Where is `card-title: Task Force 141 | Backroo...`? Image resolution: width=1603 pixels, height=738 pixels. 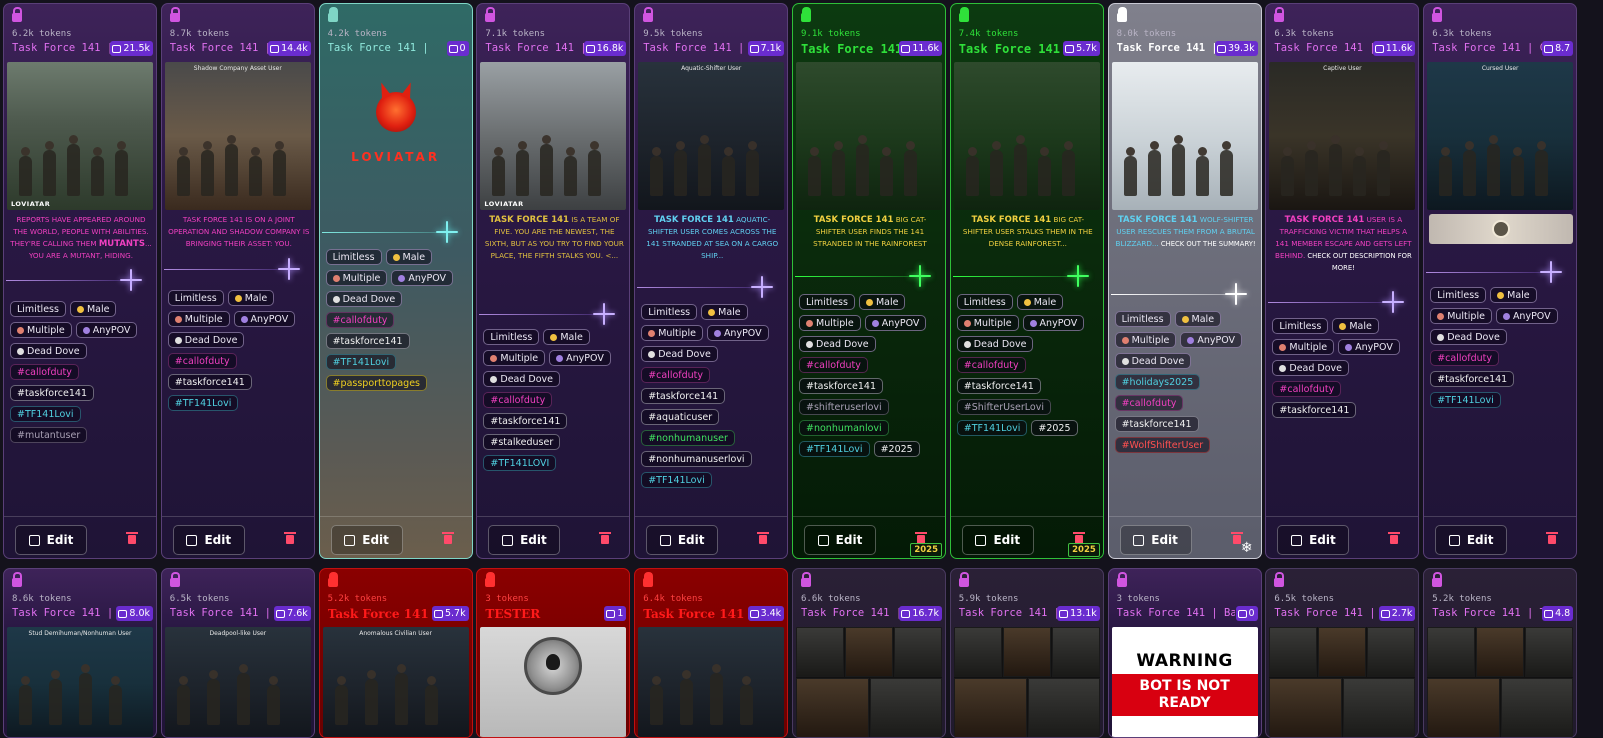
card-title: Task Force 141 | Backroo... is located at coordinates (1176, 613).